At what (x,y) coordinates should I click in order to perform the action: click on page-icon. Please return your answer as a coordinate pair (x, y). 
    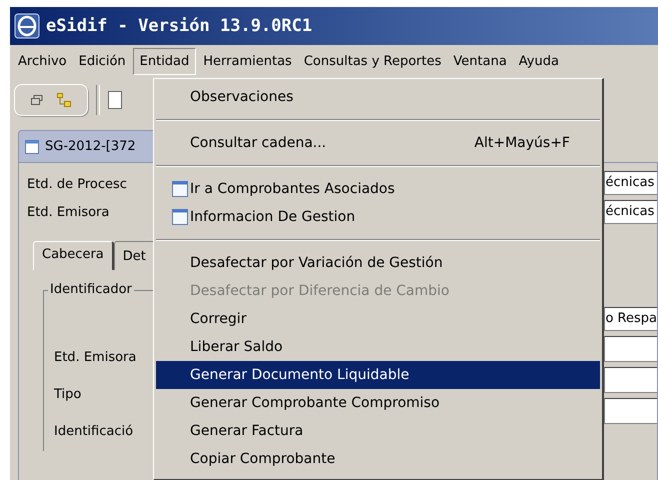
    Looking at the image, I should click on (115, 100).